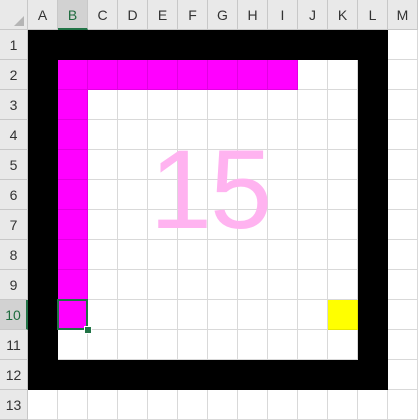  What do you see at coordinates (403, 45) in the screenshot?
I see `cell-M1` at bounding box center [403, 45].